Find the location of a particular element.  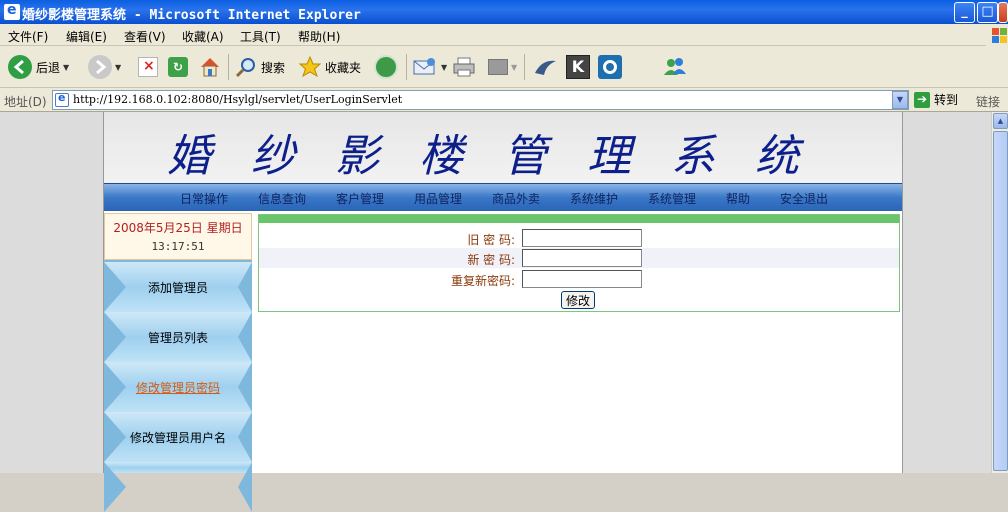

forward-button: ▼ is located at coordinates (104, 67).